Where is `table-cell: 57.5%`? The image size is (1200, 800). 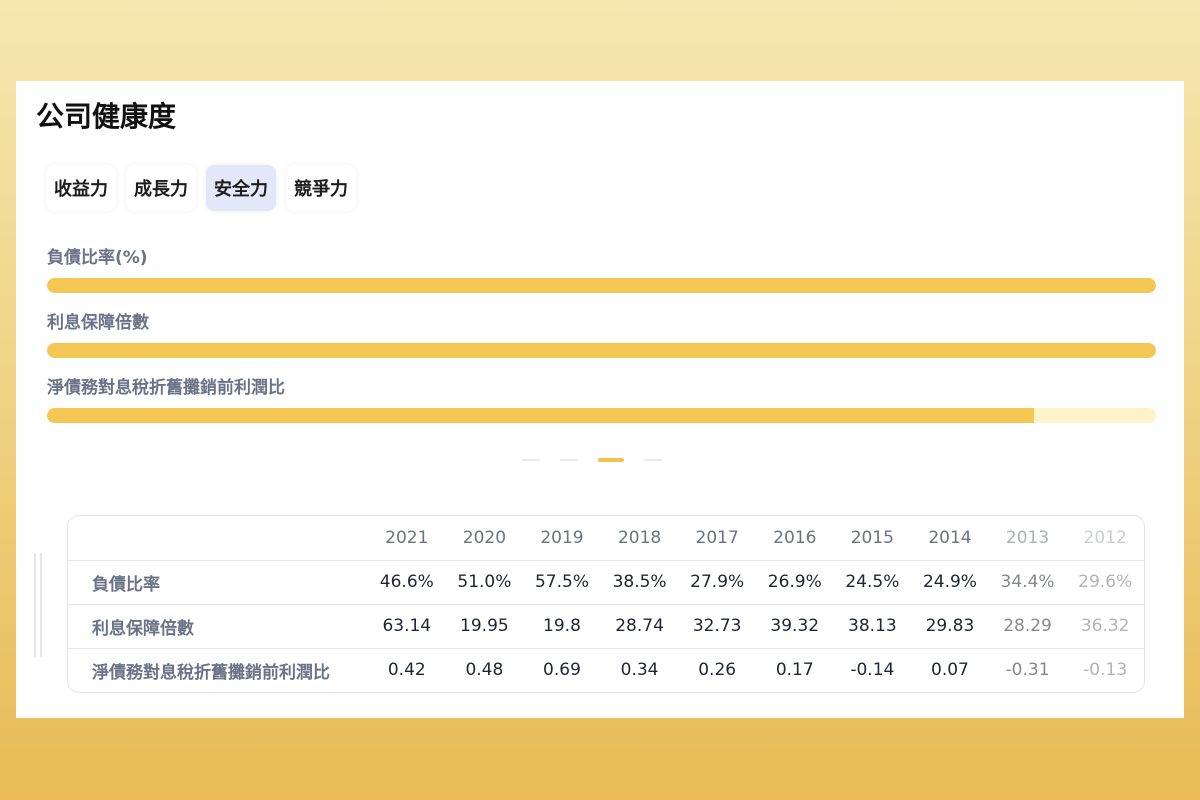 table-cell: 57.5% is located at coordinates (561, 582).